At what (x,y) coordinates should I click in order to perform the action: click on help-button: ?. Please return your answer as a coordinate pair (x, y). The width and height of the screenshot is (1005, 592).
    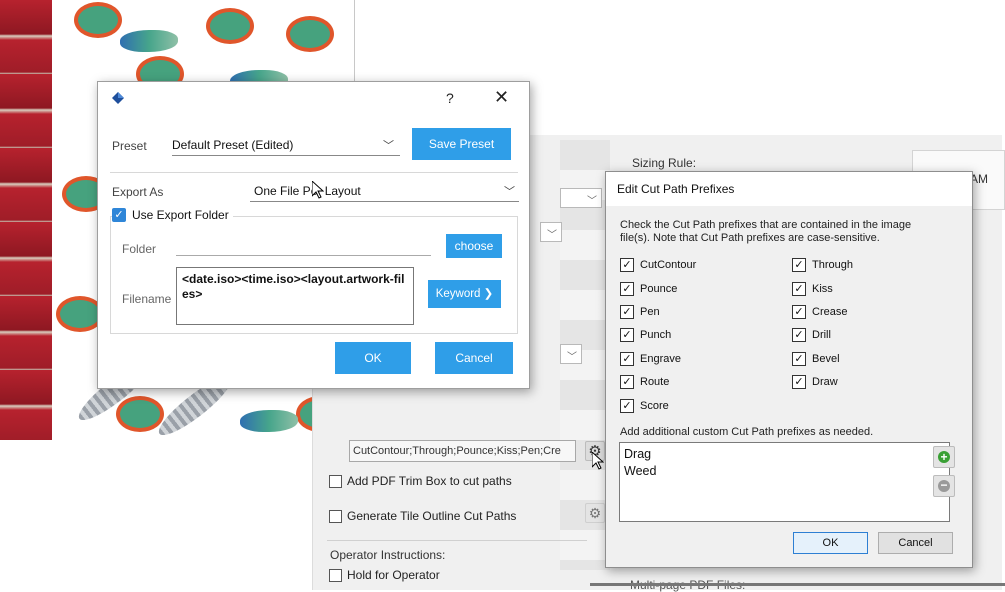
    Looking at the image, I should click on (450, 98).